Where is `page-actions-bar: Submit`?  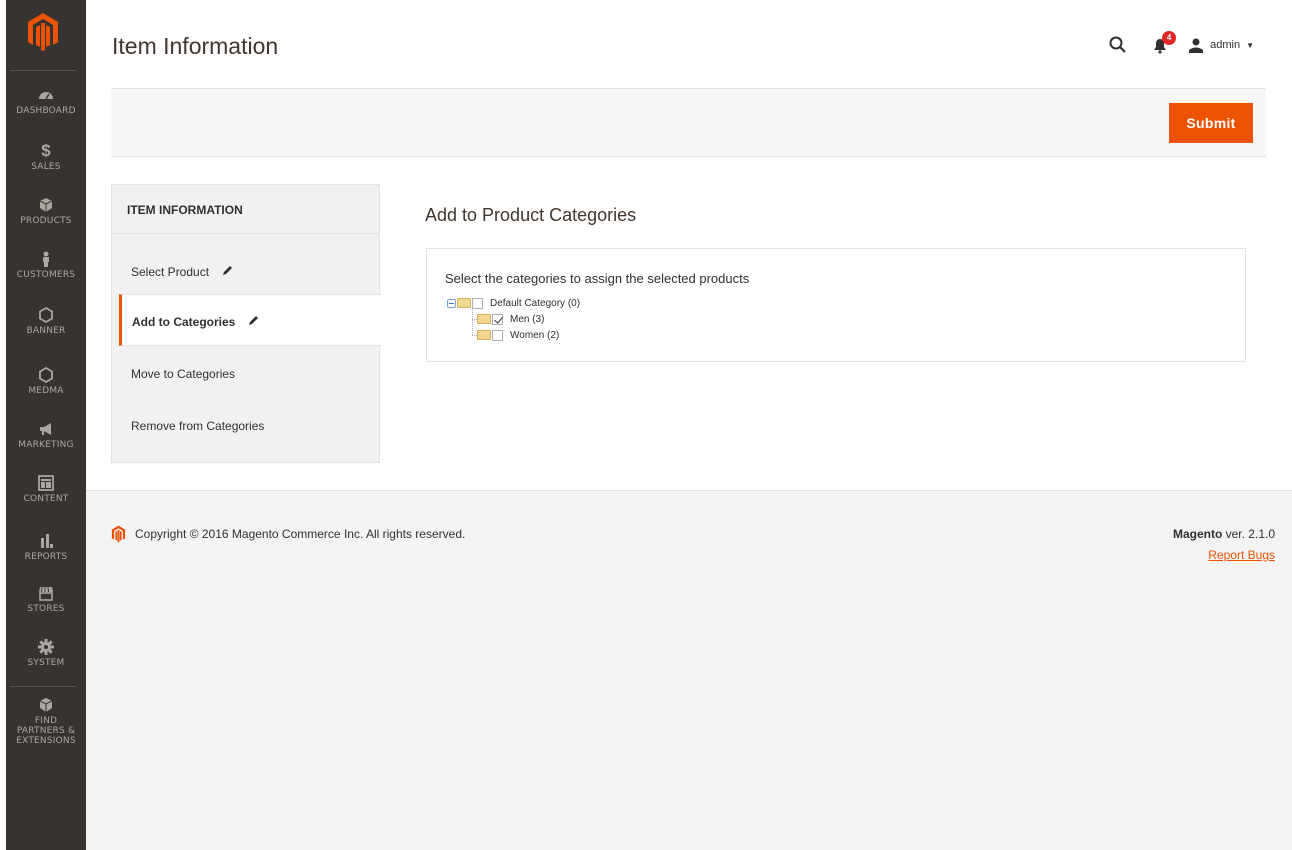
page-actions-bar: Submit is located at coordinates (688, 122).